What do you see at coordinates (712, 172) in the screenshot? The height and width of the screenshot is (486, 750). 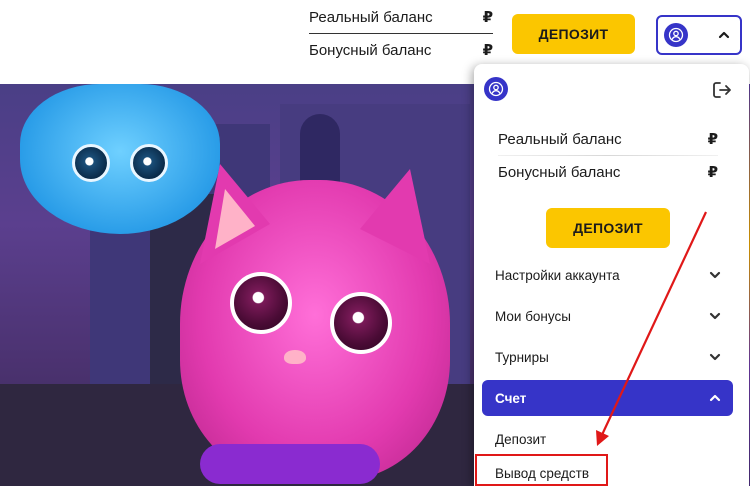 I see `panel-bonus-balance-currency: ₽` at bounding box center [712, 172].